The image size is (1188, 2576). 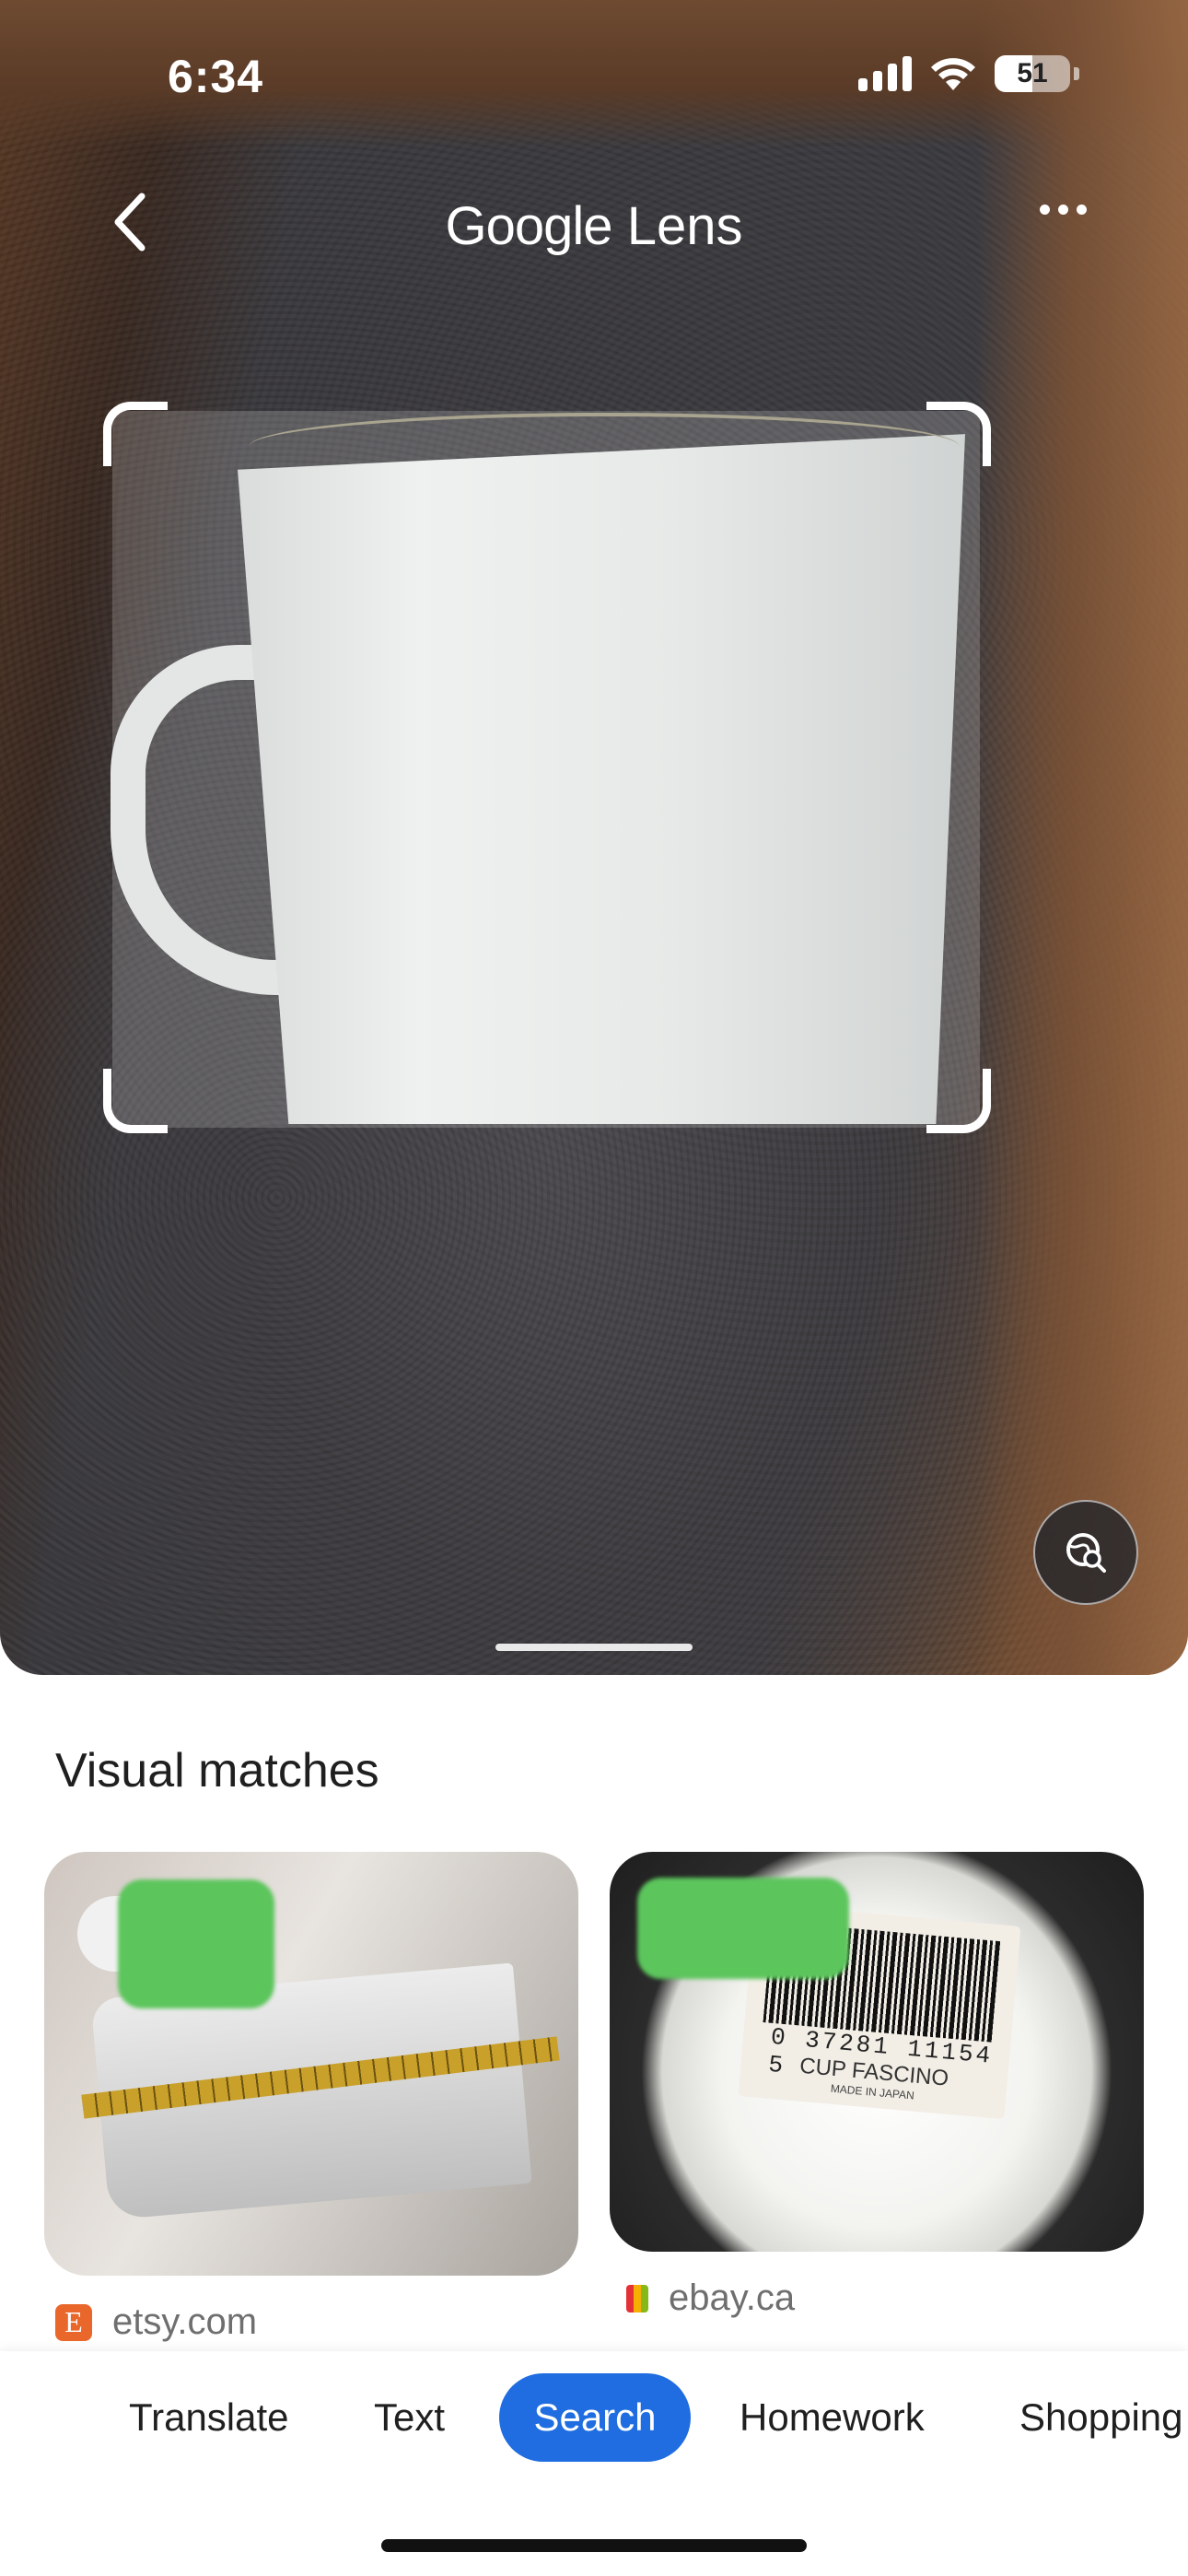 What do you see at coordinates (73, 2322) in the screenshot?
I see `etsy-icon: E` at bounding box center [73, 2322].